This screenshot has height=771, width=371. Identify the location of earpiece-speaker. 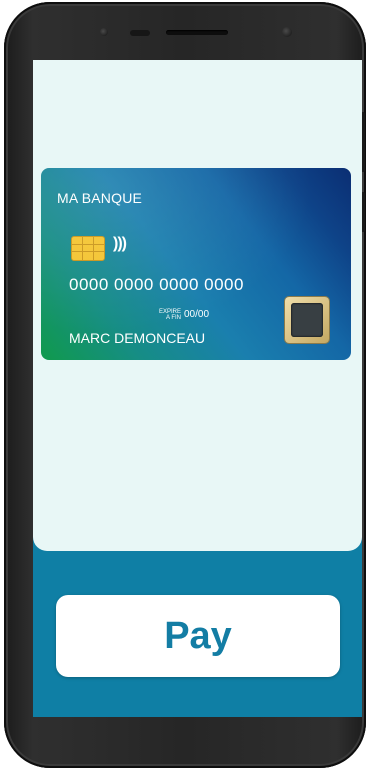
(197, 32).